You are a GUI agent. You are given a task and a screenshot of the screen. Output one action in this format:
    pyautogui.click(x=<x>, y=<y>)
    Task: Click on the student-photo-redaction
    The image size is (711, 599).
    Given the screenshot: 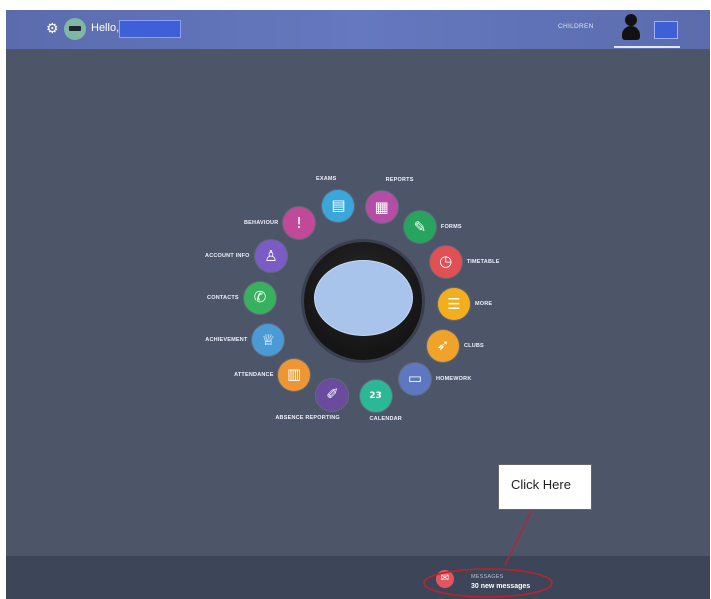 What is the action you would take?
    pyautogui.click(x=363, y=298)
    